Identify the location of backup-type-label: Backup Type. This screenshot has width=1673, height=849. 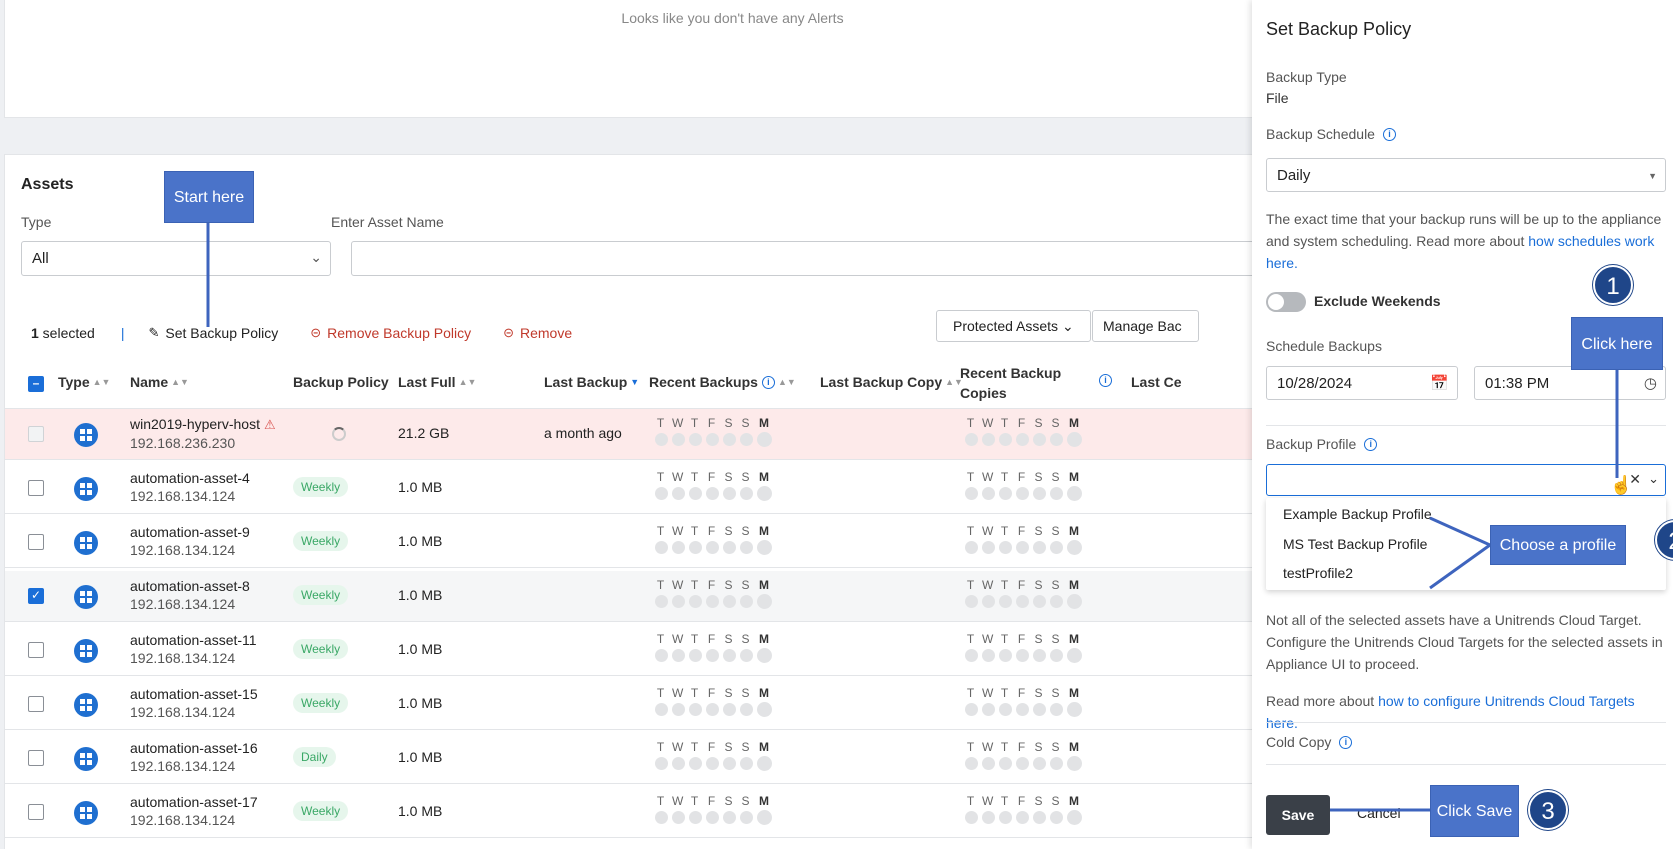
(1306, 77).